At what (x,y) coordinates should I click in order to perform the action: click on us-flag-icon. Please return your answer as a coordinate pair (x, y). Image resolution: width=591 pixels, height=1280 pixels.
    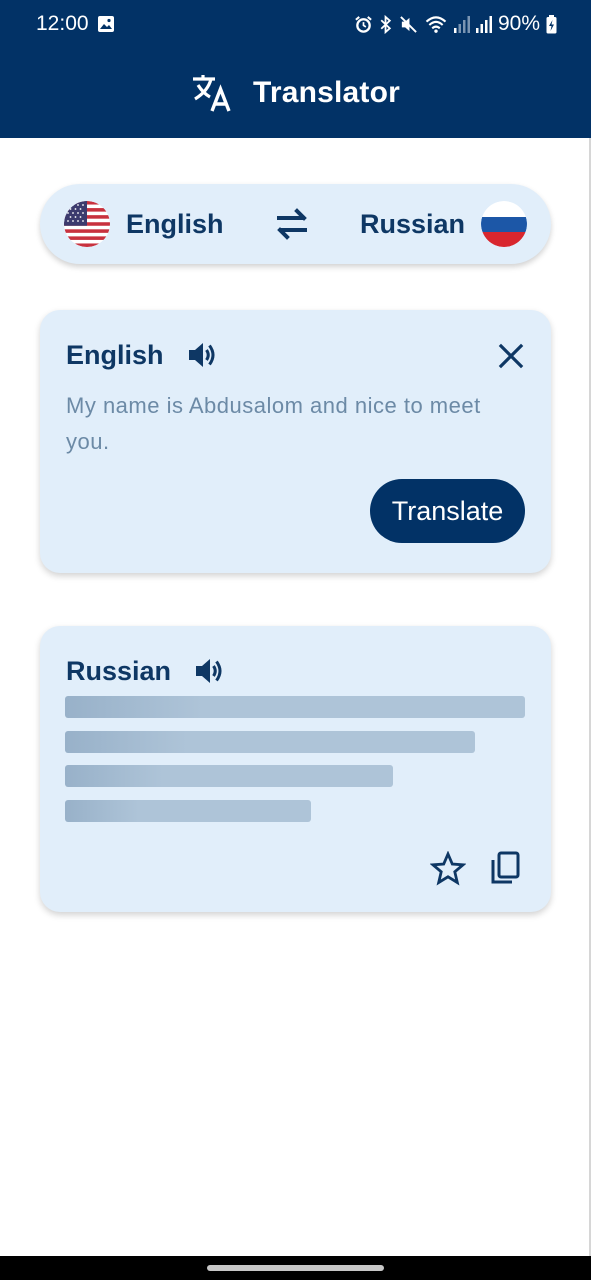
    Looking at the image, I should click on (87, 224).